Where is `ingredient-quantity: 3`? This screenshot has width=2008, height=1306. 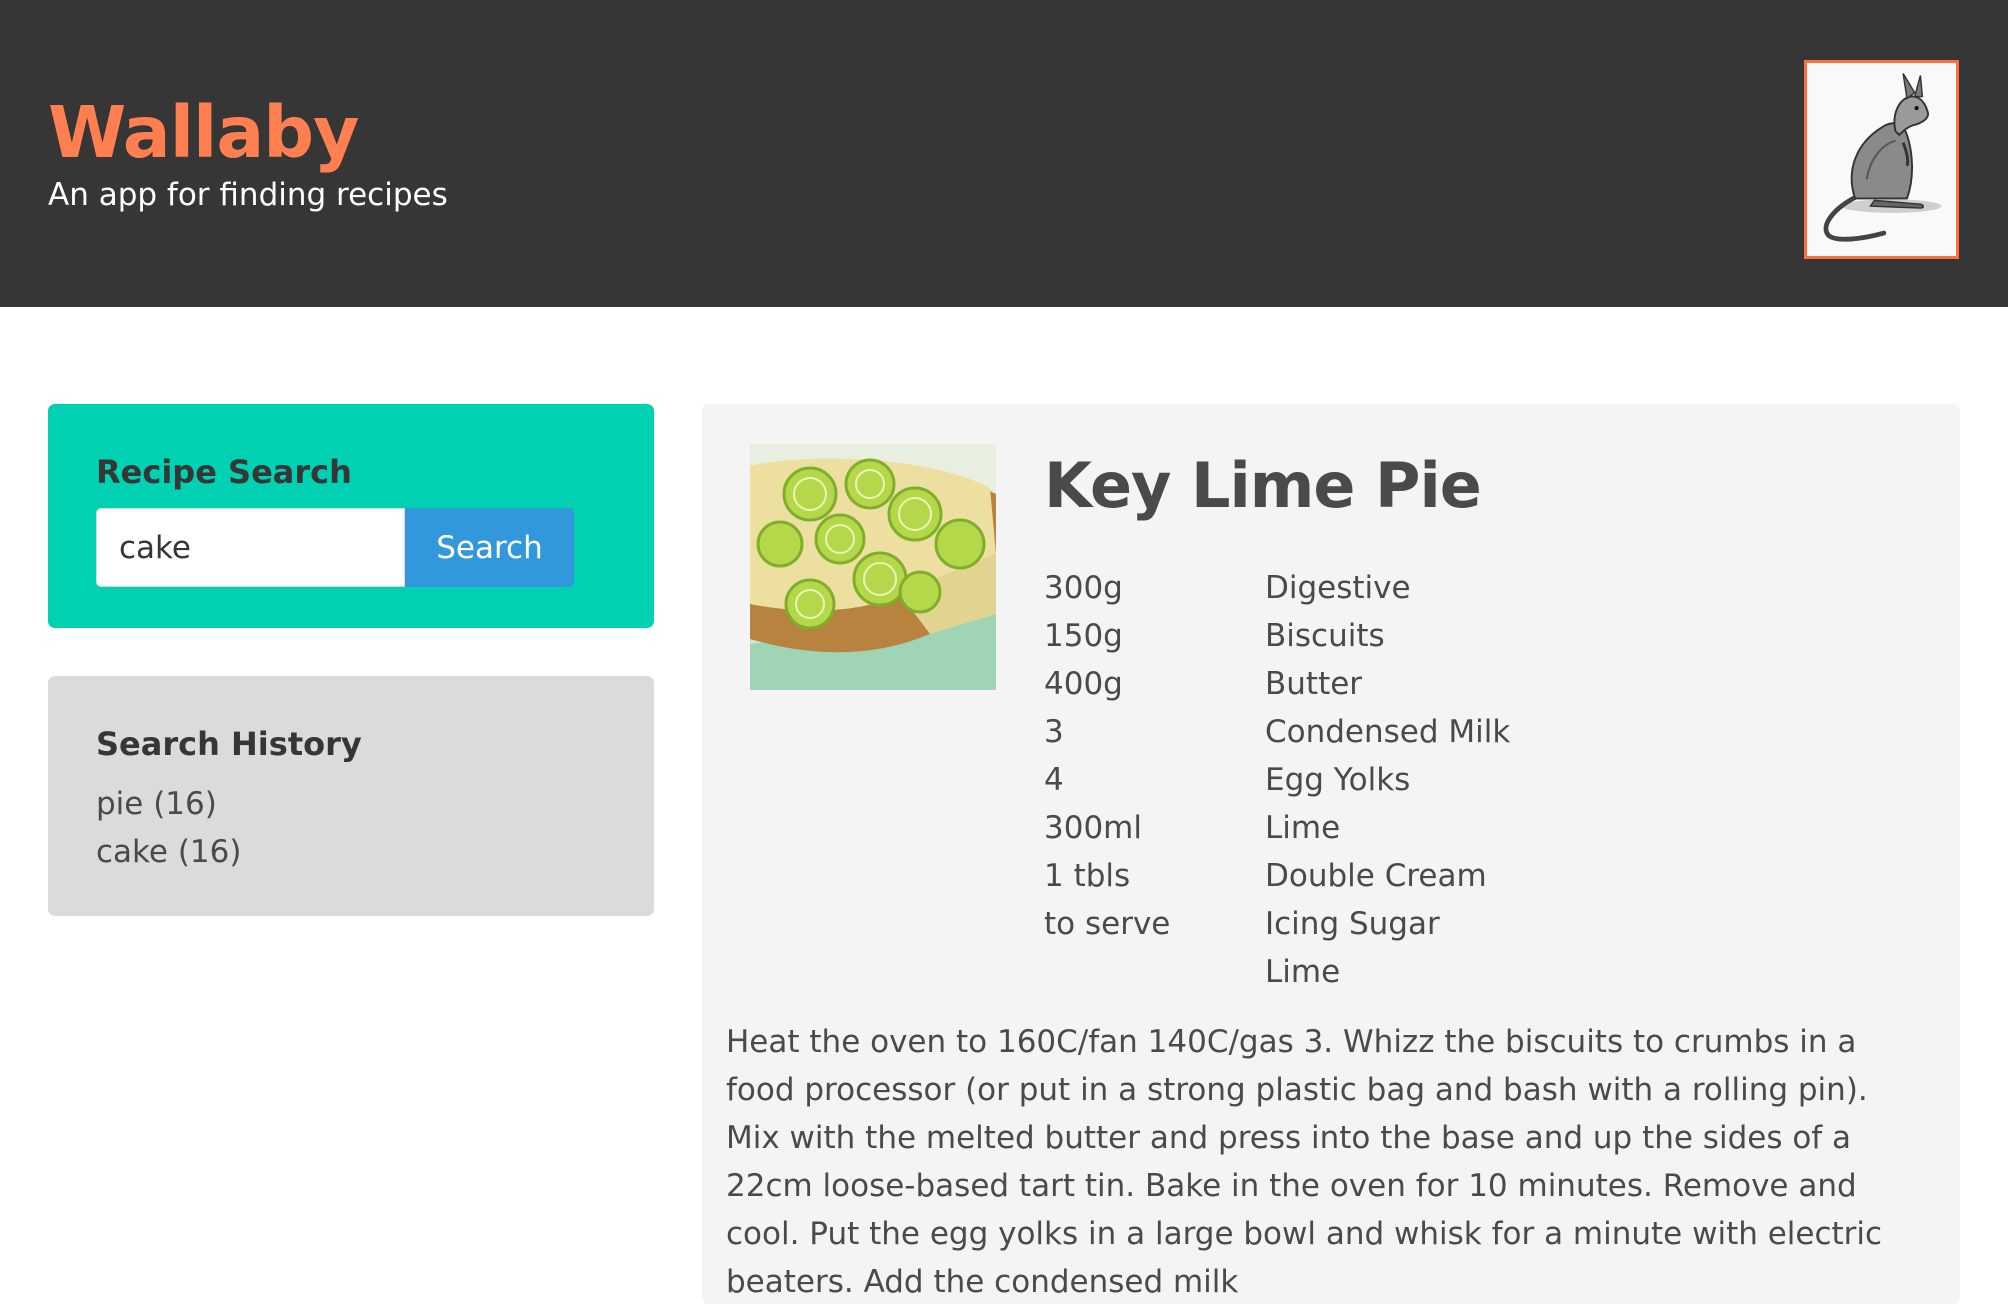
ingredient-quantity: 3 is located at coordinates (1054, 732).